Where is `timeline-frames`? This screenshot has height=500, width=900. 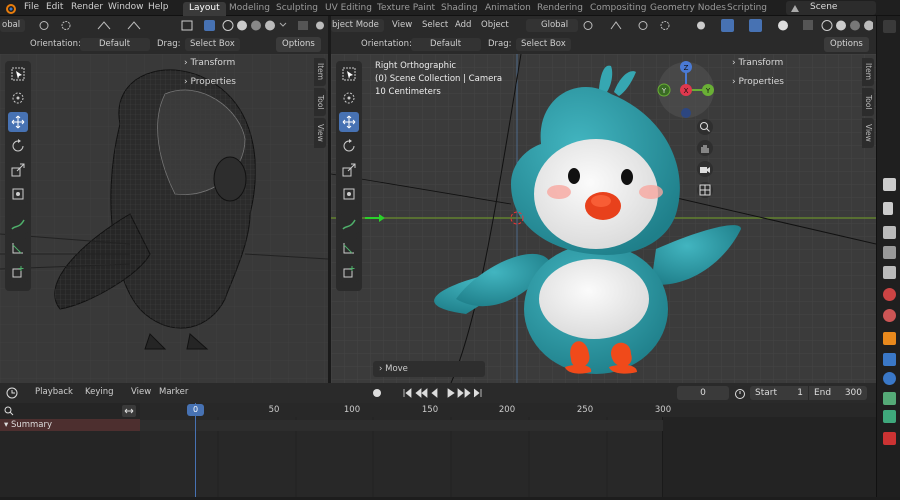
timeline-frames is located at coordinates (401, 457).